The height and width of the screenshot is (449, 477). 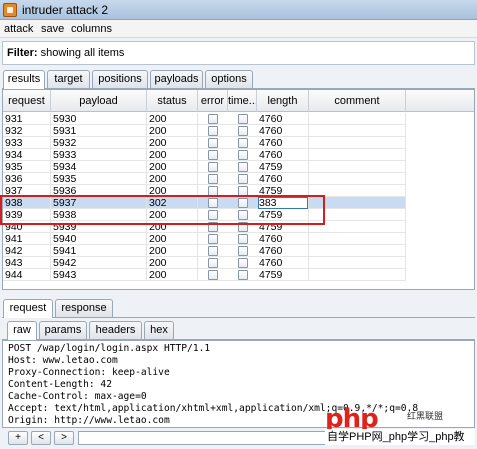 What do you see at coordinates (99, 101) in the screenshot?
I see `col-header-payload: payload` at bounding box center [99, 101].